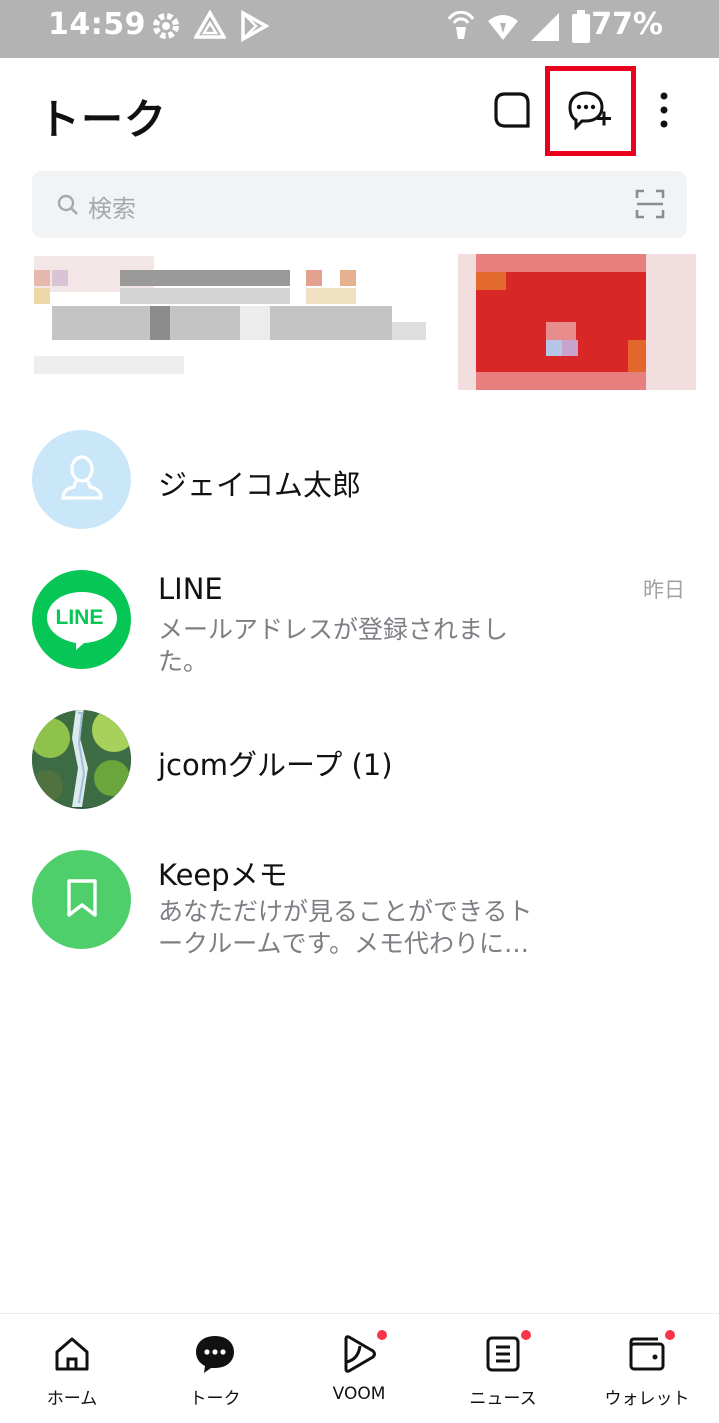 This screenshot has width=719, height=1423. Describe the element at coordinates (68, 207) in the screenshot. I see `search-icon` at that location.